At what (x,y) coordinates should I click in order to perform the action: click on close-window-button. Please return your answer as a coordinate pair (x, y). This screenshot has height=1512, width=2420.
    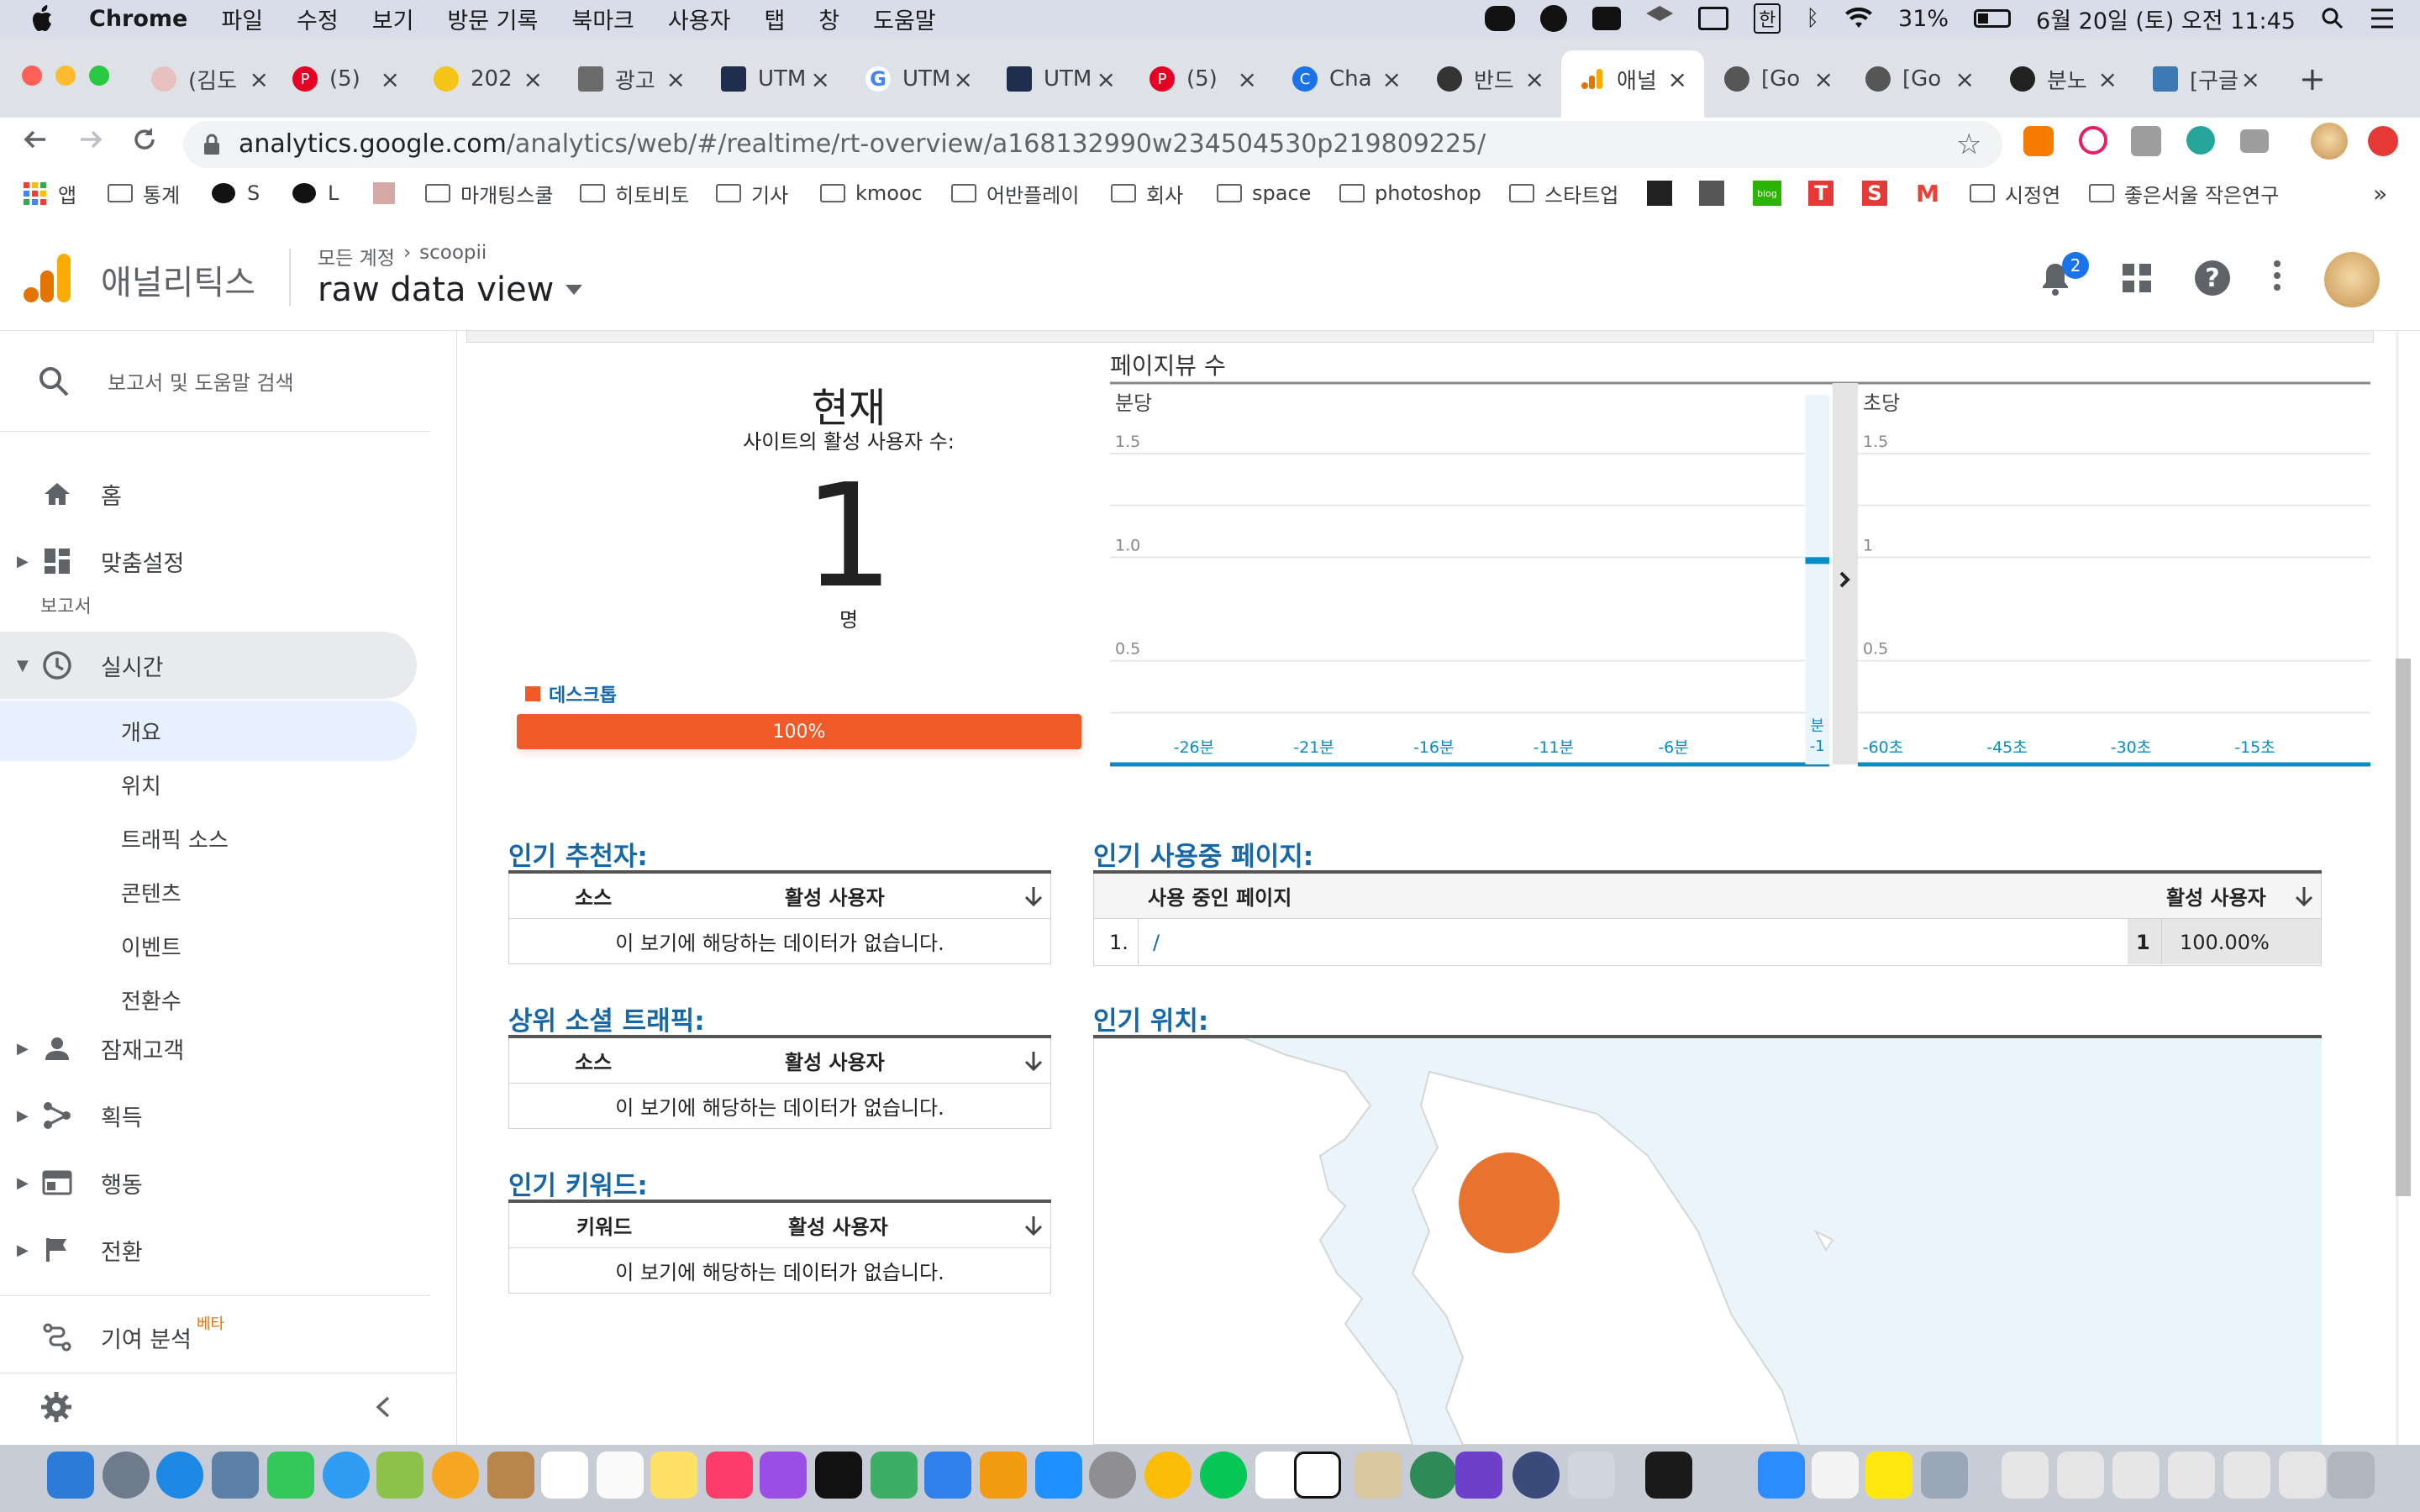
    Looking at the image, I should click on (32, 76).